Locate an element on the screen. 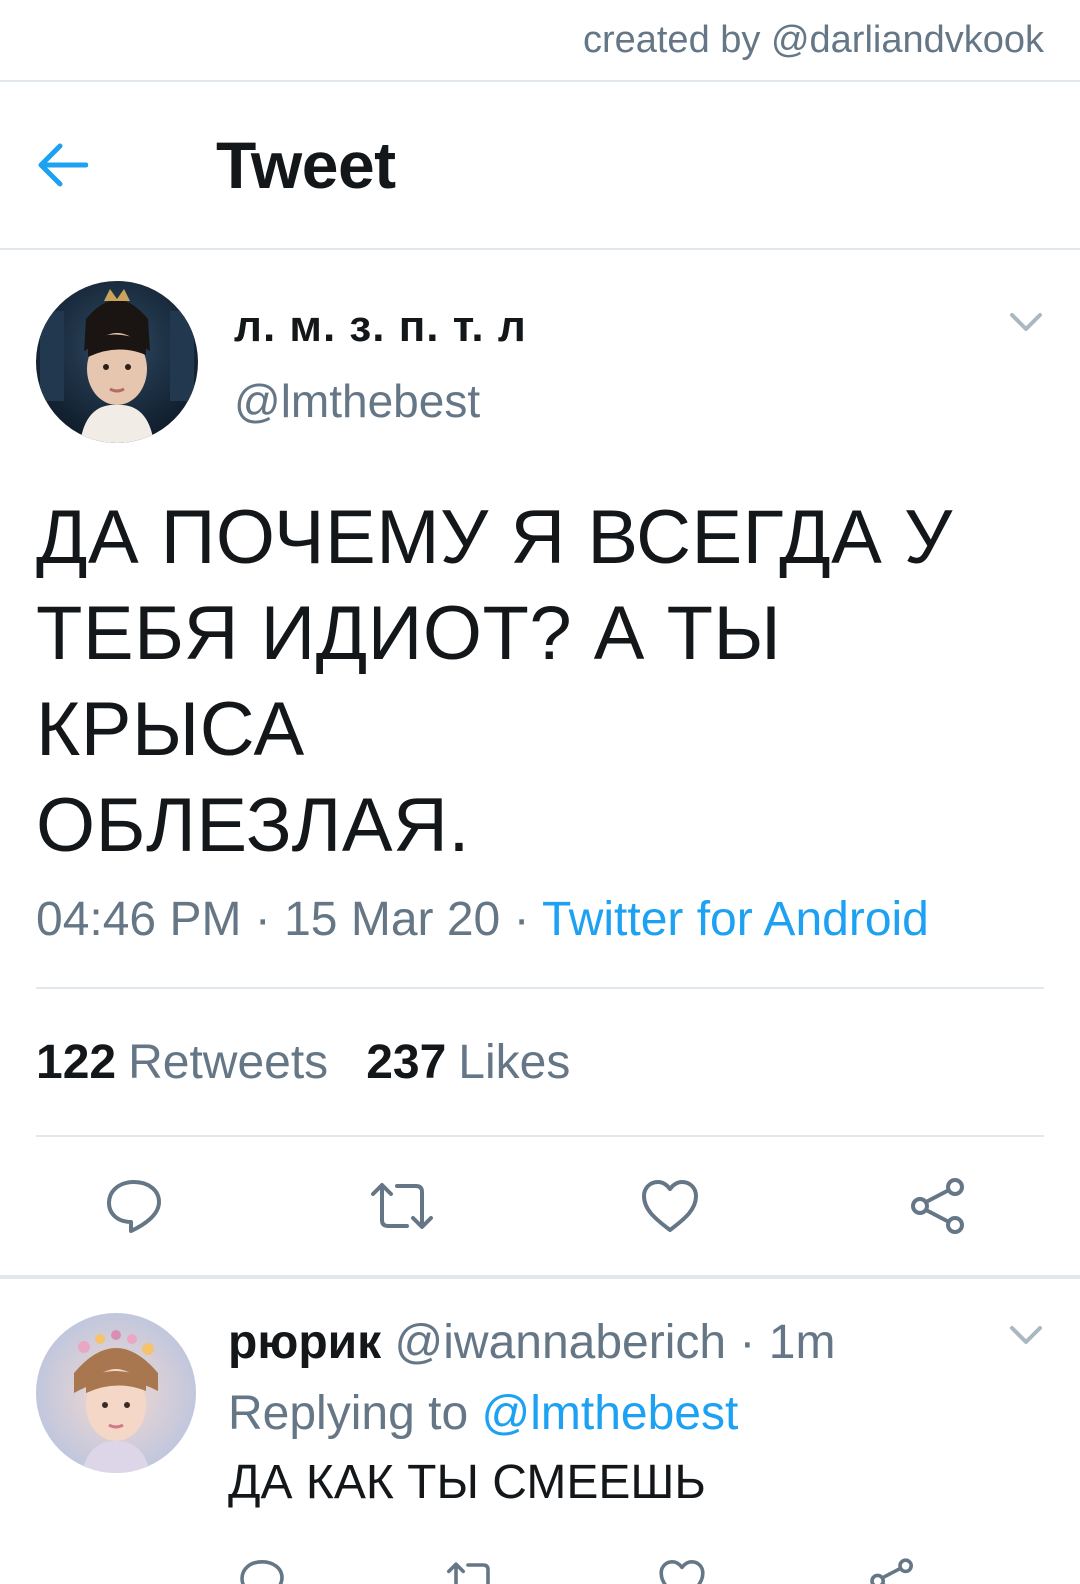 The width and height of the screenshot is (1080, 1584). replying-to: Replying to @lmthebest is located at coordinates (577, 1413).